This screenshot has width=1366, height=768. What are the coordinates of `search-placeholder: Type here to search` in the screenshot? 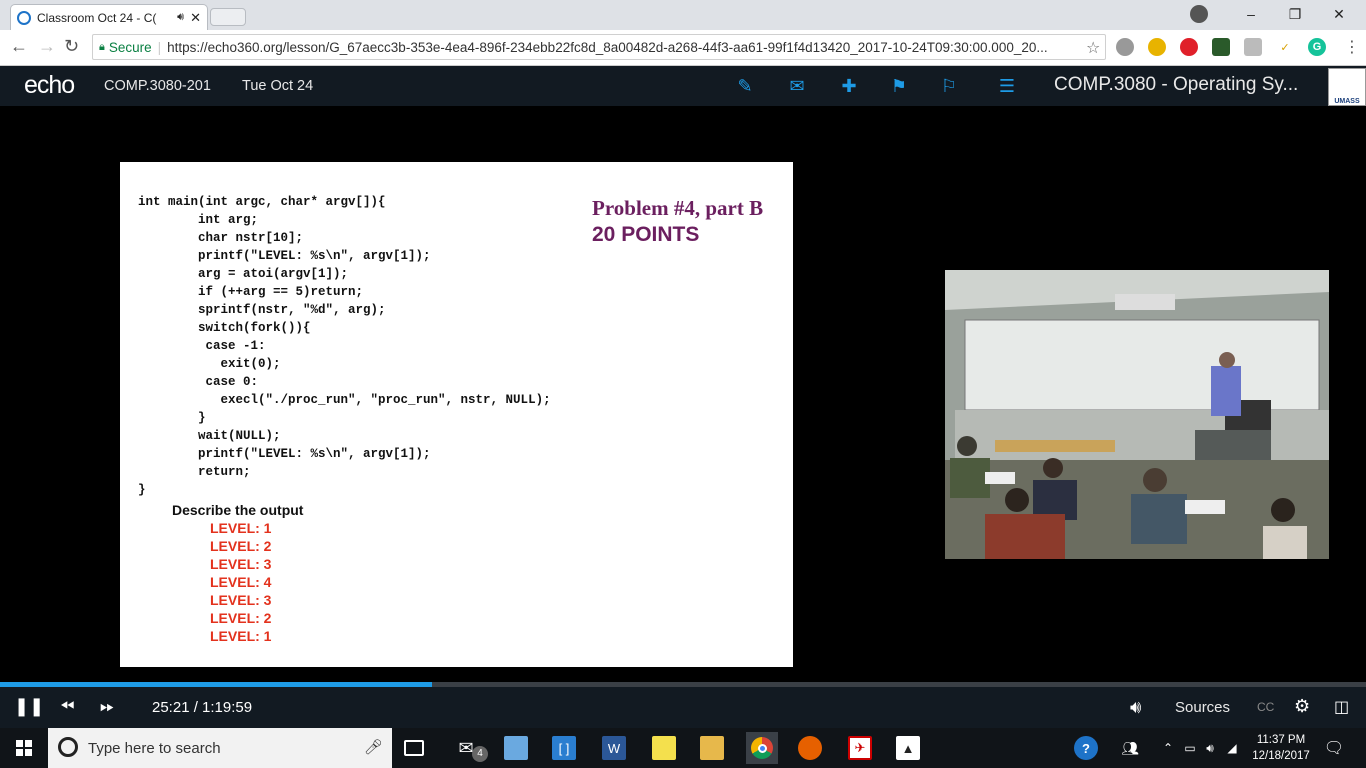 It's located at (154, 748).